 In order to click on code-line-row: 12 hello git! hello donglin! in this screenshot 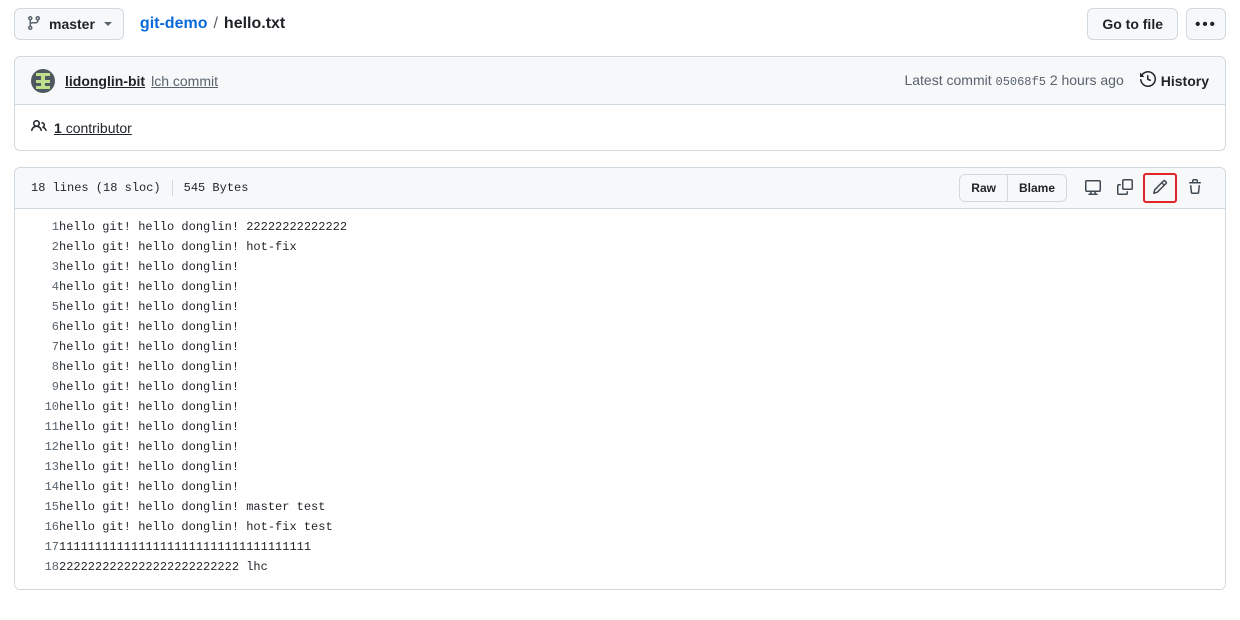, I will do `click(620, 447)`.